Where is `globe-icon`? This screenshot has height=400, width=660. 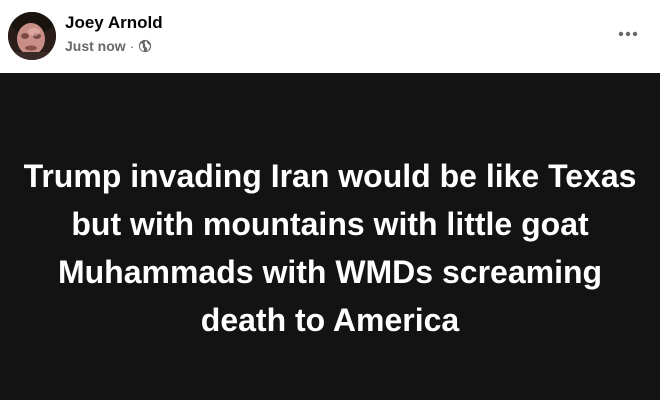
globe-icon is located at coordinates (145, 46).